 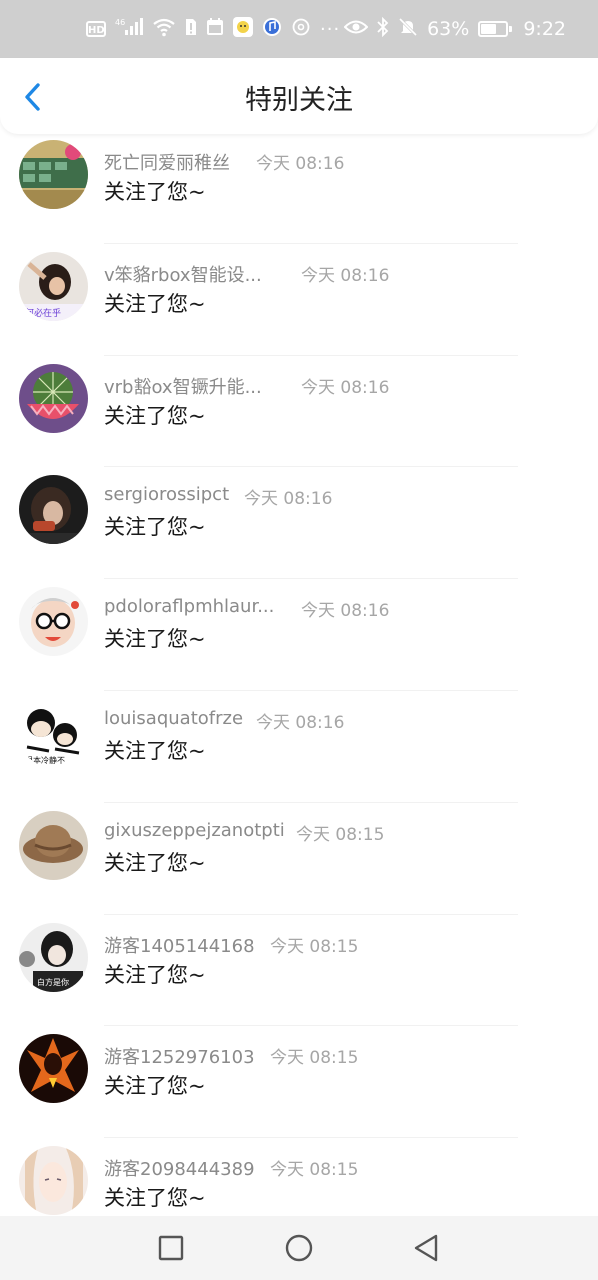 I want to click on settings-icon, so click(x=301, y=29).